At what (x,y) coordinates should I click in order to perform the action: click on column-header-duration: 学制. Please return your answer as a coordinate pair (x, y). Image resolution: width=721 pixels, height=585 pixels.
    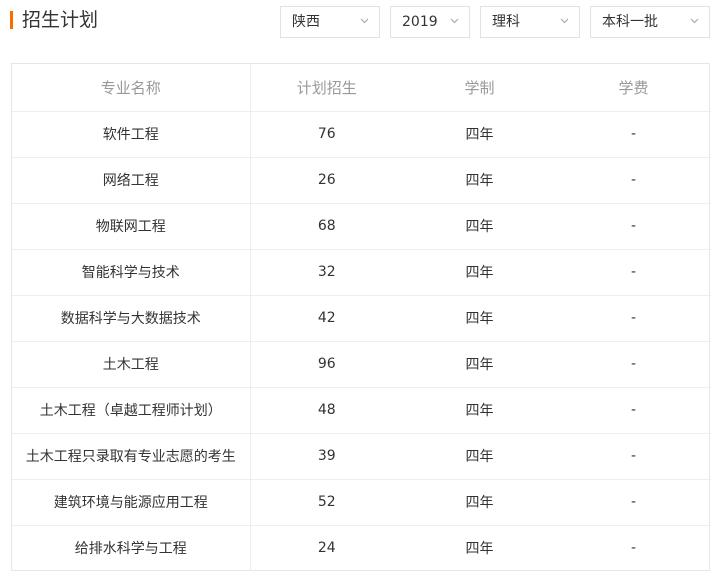
    Looking at the image, I should click on (479, 88).